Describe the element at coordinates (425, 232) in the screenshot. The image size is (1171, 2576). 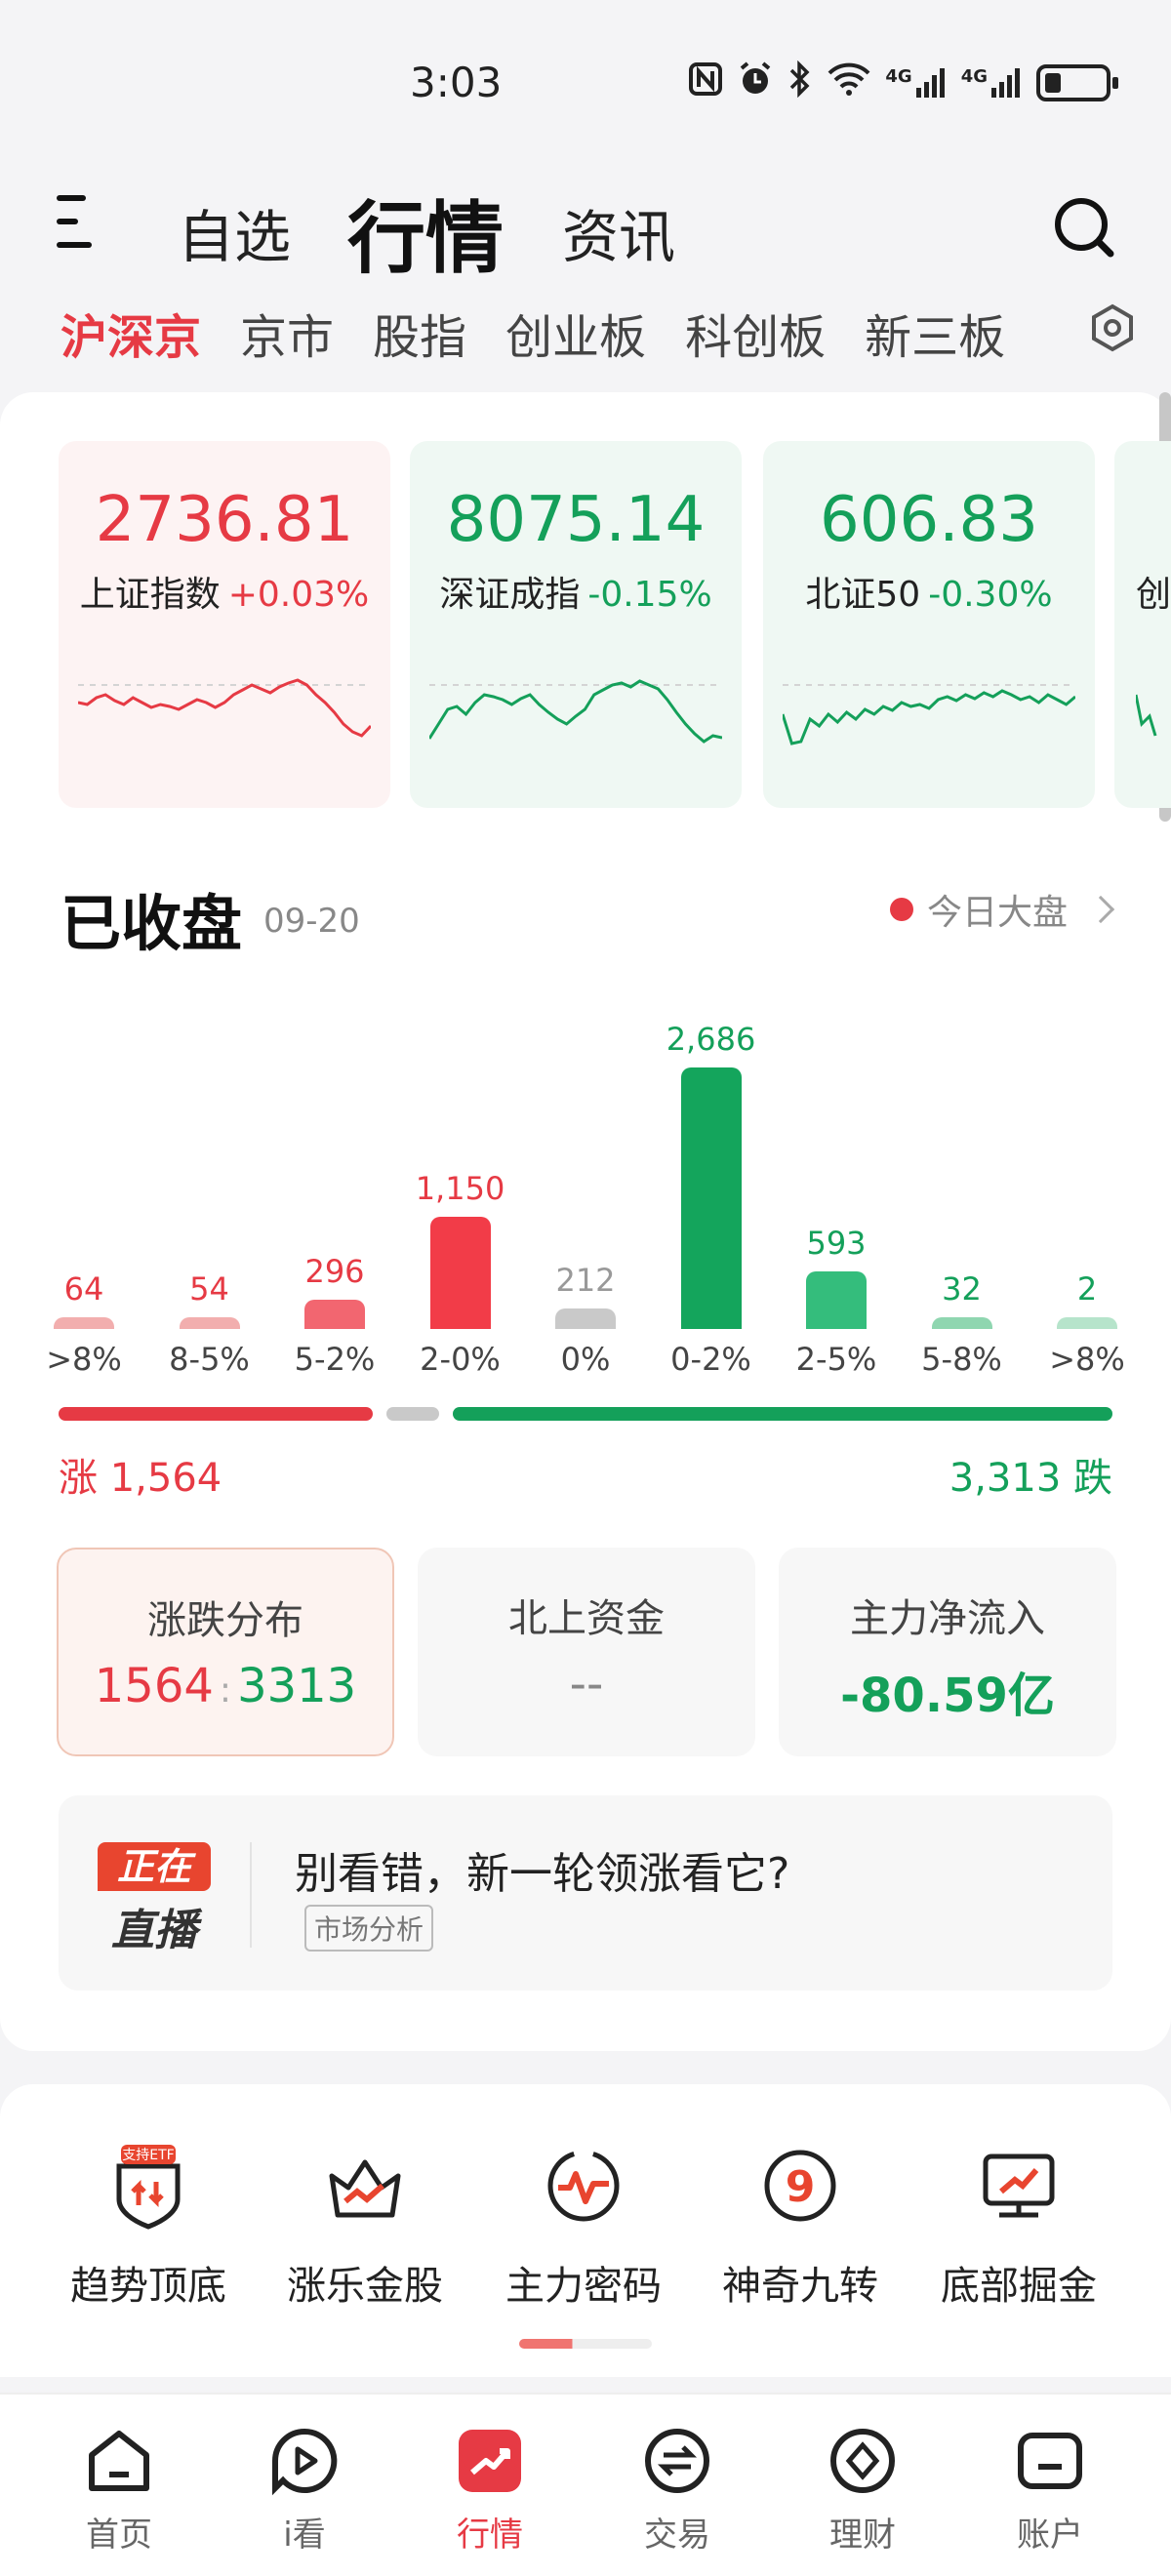
I see `tab-market: 行情` at that location.